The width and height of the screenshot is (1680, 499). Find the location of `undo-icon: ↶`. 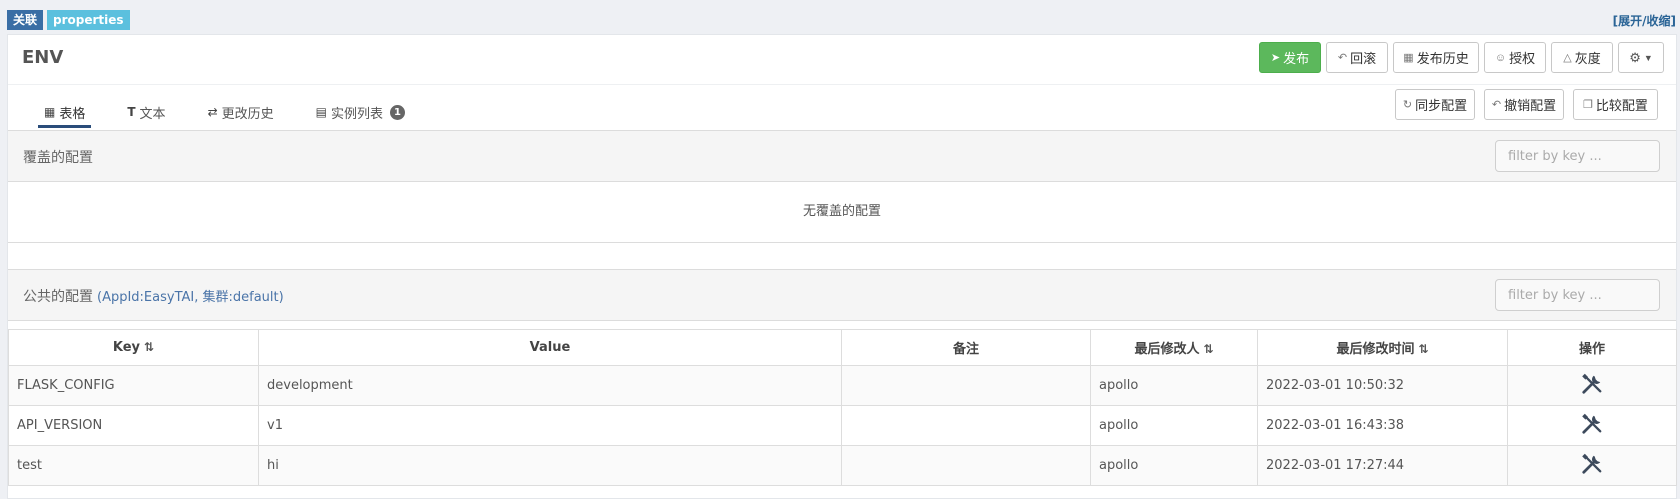

undo-icon: ↶ is located at coordinates (1496, 105).